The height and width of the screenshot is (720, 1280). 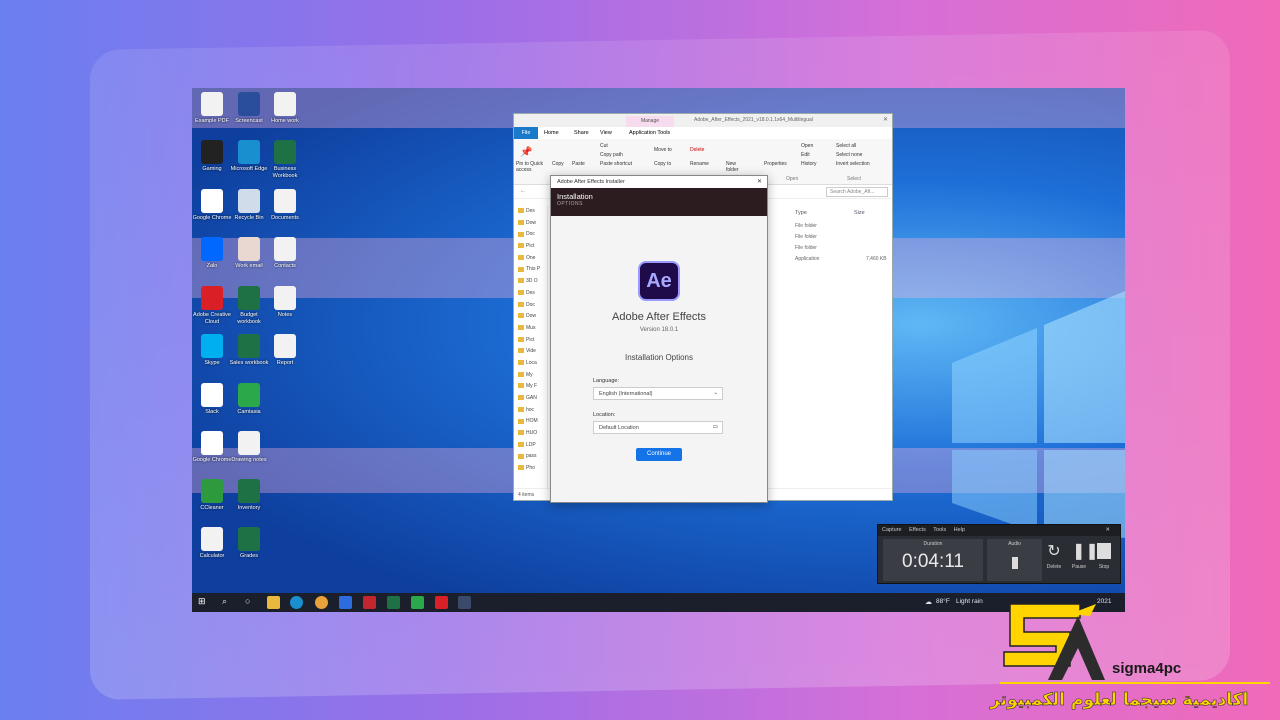 What do you see at coordinates (321, 602) in the screenshot?
I see `chrome-icon` at bounding box center [321, 602].